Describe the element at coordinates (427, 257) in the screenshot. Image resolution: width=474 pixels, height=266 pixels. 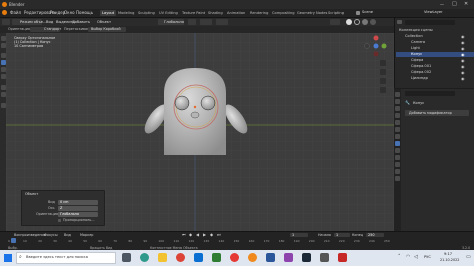
I see `language-indicator: РУС` at that location.